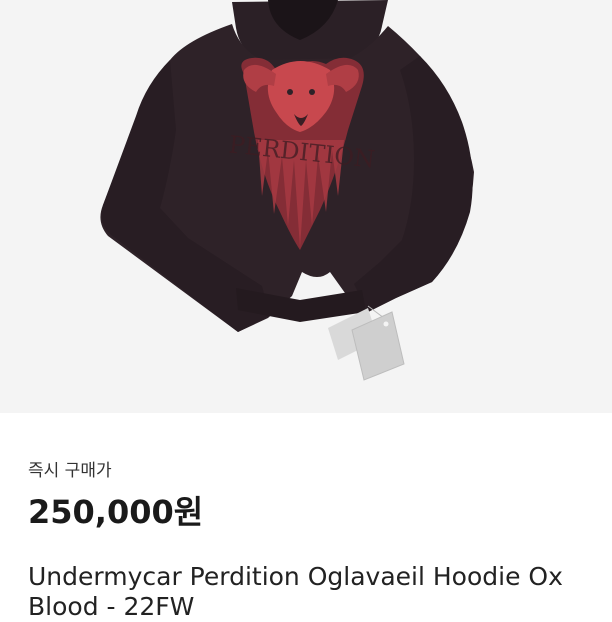 The height and width of the screenshot is (622, 612). I want to click on instant-buy-price-label: 즉시 구매가, so click(70, 471).